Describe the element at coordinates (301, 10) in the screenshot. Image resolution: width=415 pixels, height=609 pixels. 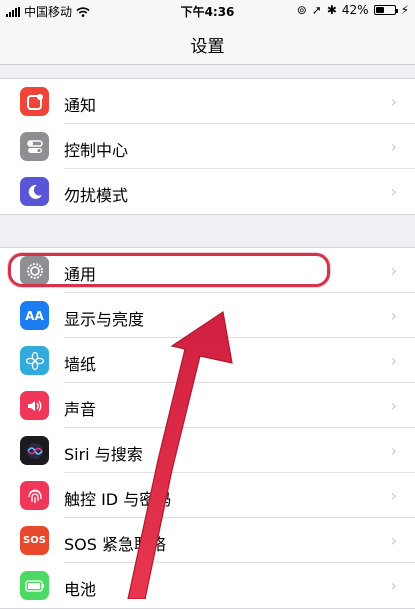
I see `orientation-lock-icon: ⊚` at that location.